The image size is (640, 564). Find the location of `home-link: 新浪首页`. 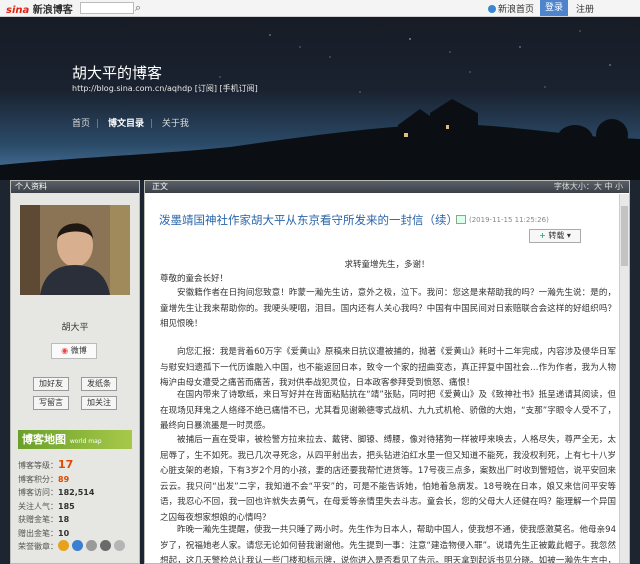

home-link: 新浪首页 is located at coordinates (511, 8).